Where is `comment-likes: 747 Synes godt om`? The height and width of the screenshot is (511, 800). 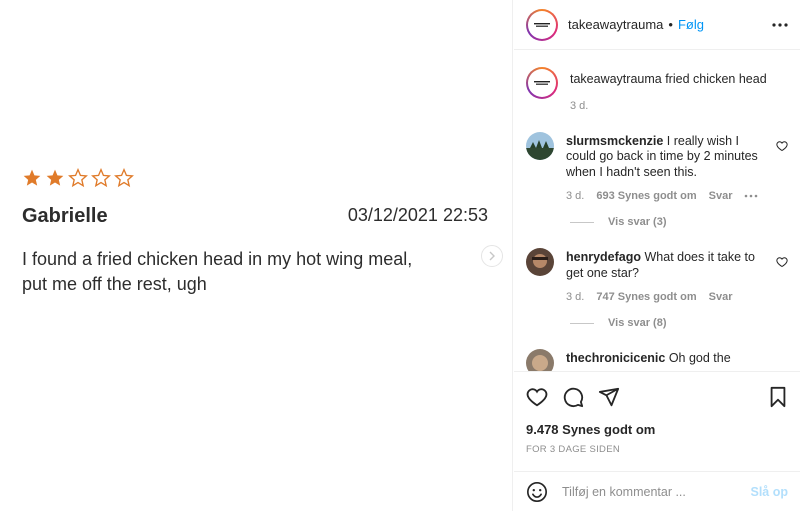 comment-likes: 747 Synes godt om is located at coordinates (646, 297).